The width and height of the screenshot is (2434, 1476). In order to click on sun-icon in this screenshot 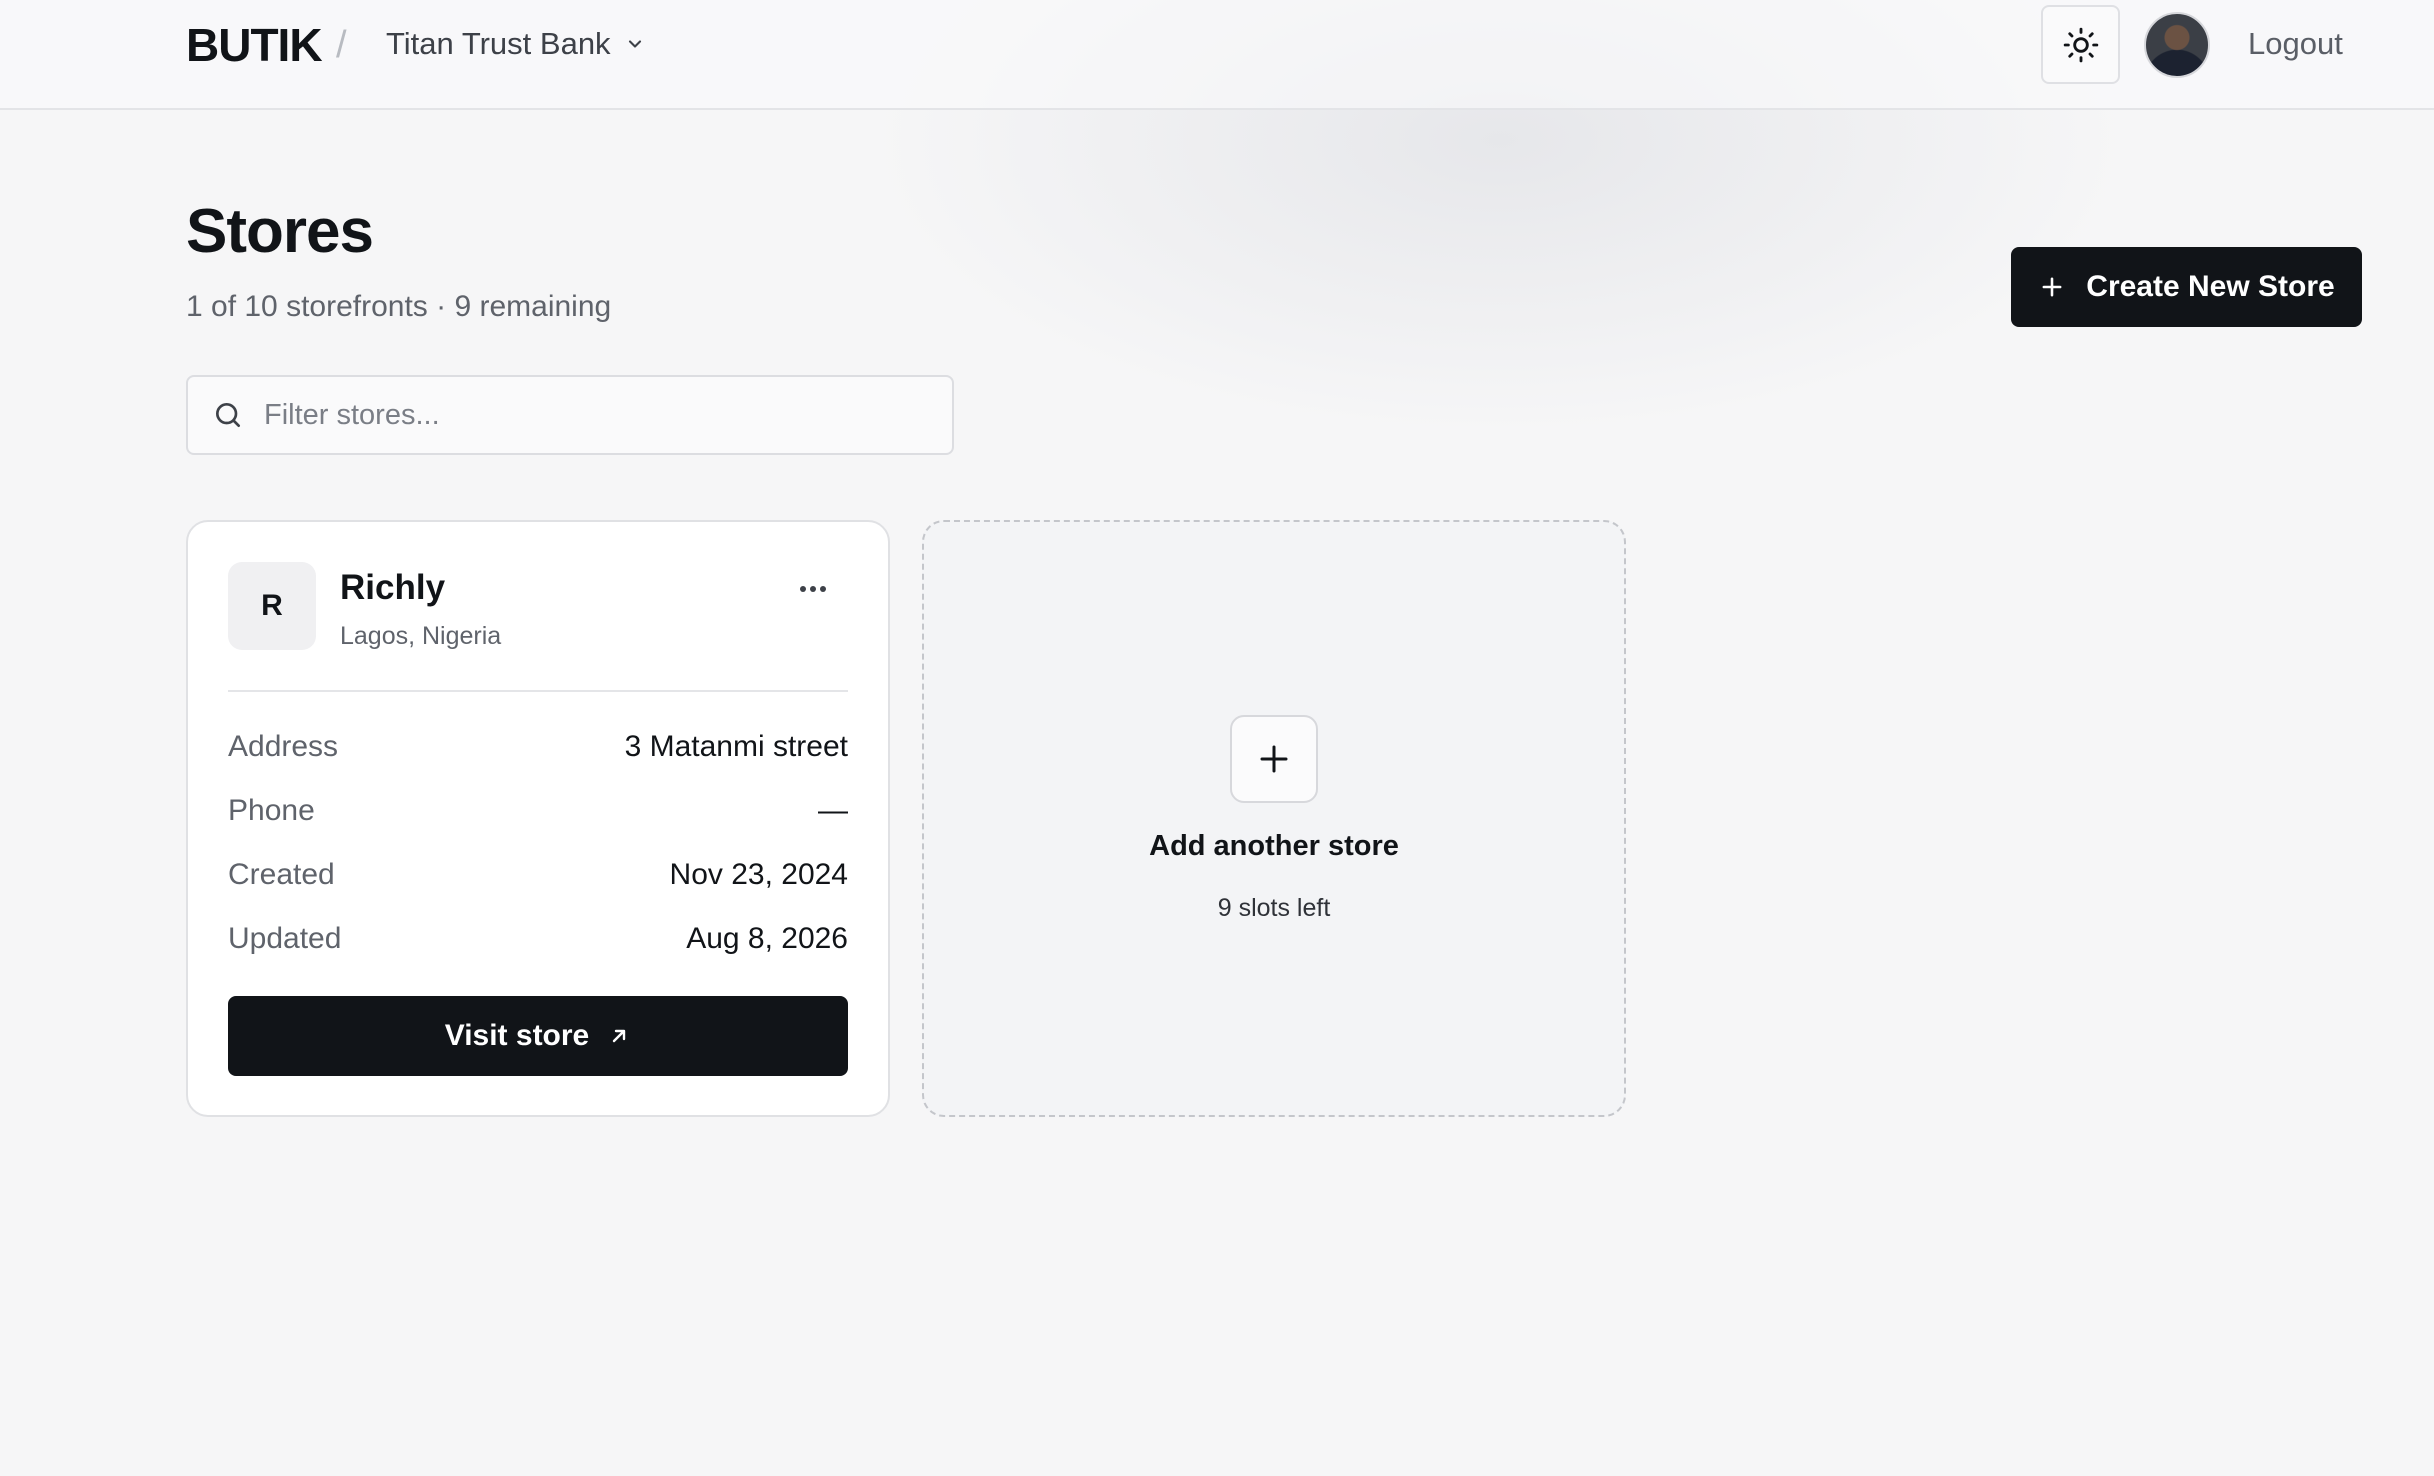, I will do `click(2080, 44)`.